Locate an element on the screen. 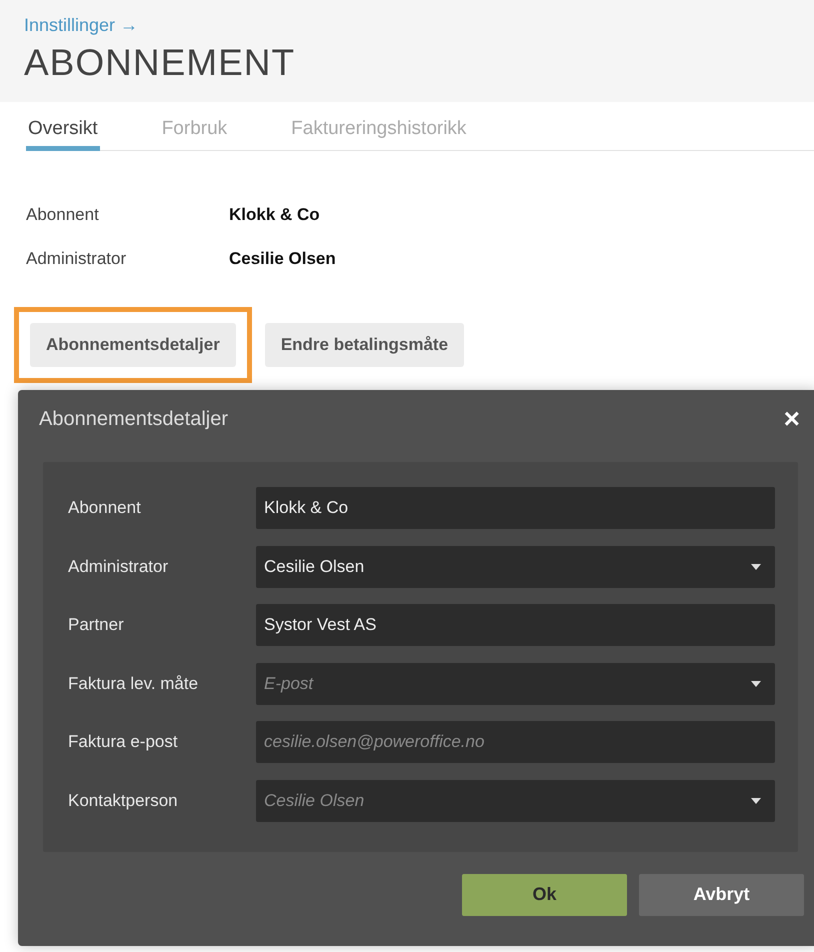 The height and width of the screenshot is (952, 814). info-value: Cesilie Olsen is located at coordinates (283, 259).